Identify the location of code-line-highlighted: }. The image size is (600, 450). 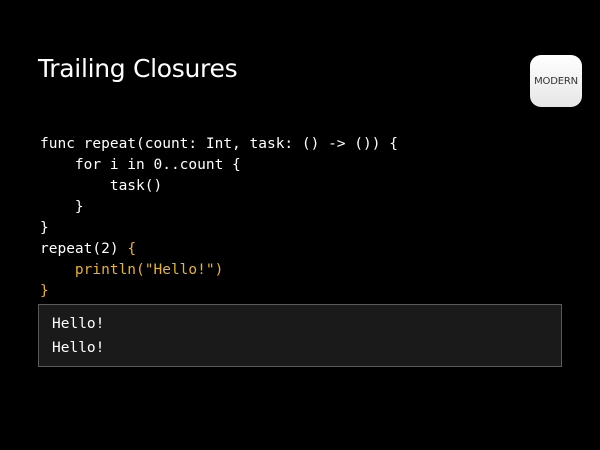
(219, 291).